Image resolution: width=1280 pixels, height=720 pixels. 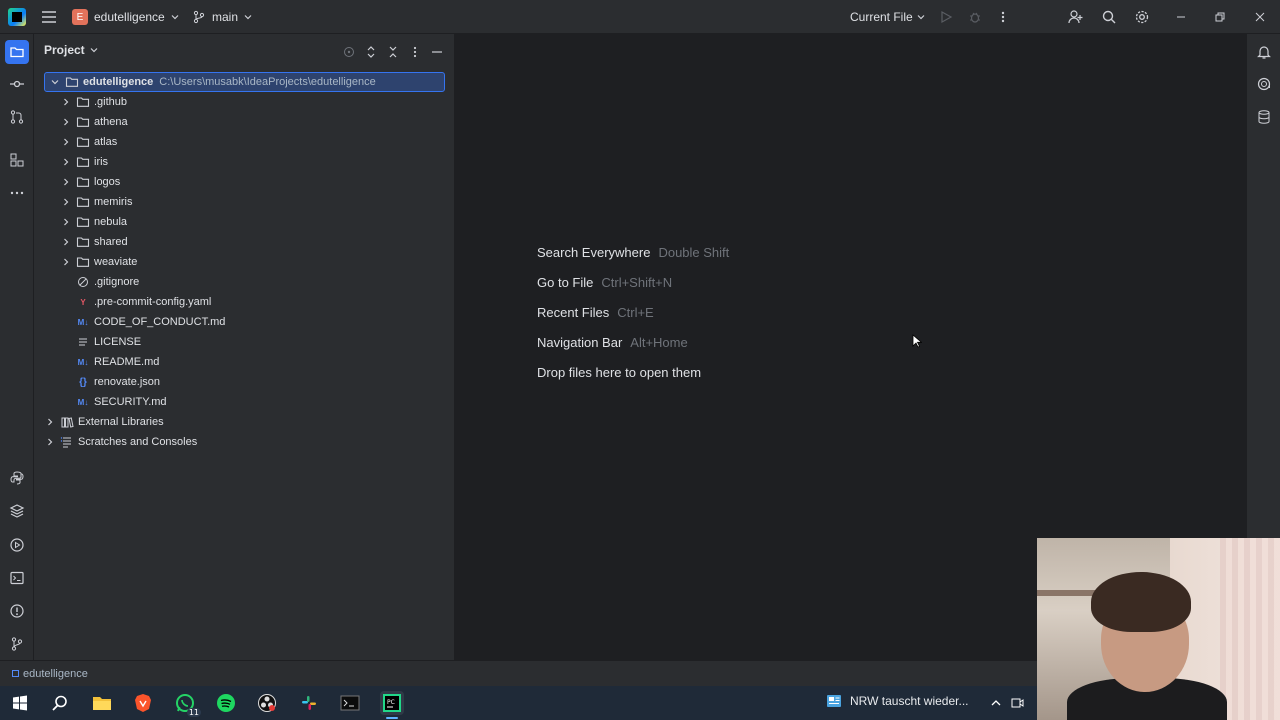 I want to click on restore-window-icon, so click(x=1220, y=17).